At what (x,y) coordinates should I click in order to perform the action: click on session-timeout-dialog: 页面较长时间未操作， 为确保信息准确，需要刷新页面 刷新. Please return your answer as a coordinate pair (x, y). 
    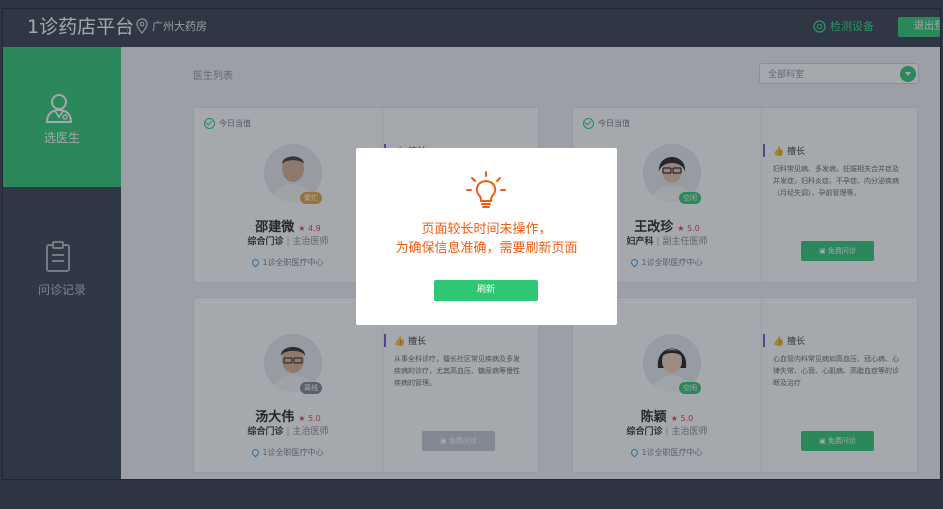
    Looking at the image, I should click on (486, 236).